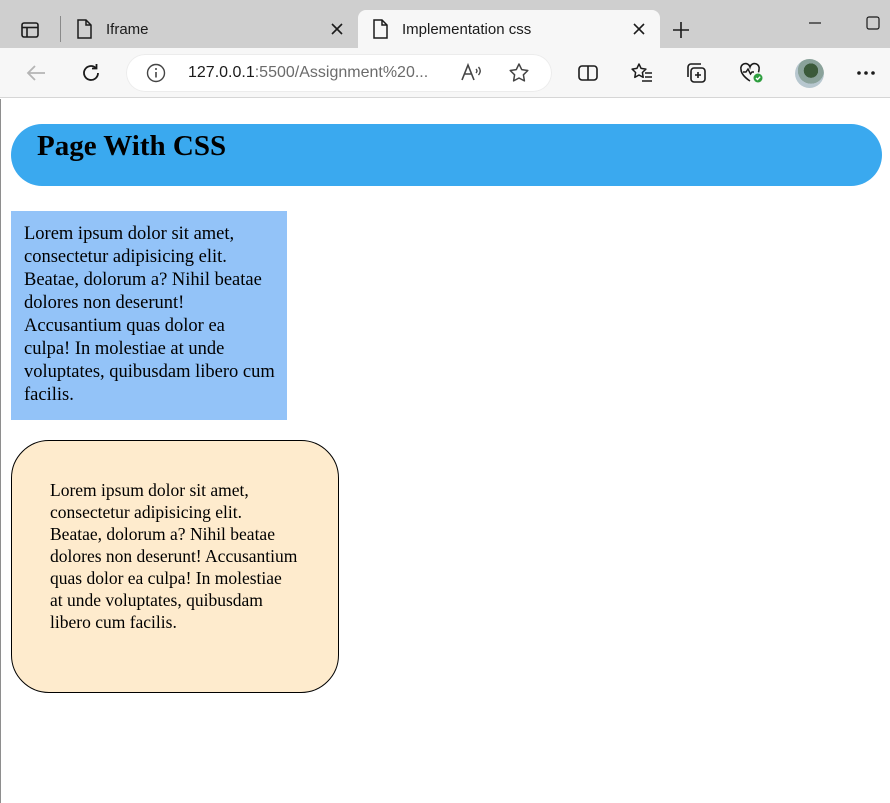 Image resolution: width=890 pixels, height=803 pixels. Describe the element at coordinates (132, 146) in the screenshot. I see `page-title: Page With CSS` at that location.